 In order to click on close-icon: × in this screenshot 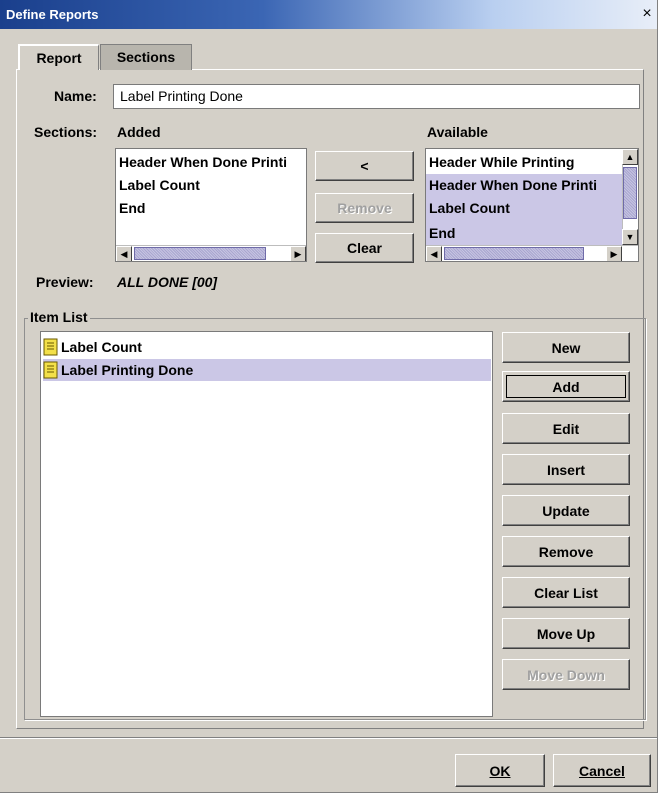, I will do `click(647, 14)`.